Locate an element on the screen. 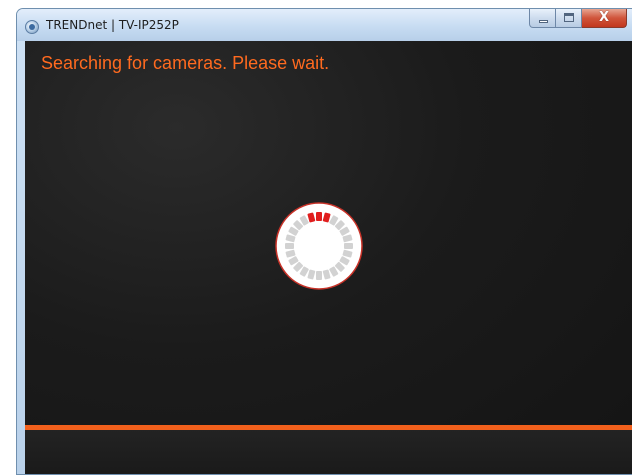 Image resolution: width=632 pixels, height=475 pixels. maximize-icon is located at coordinates (569, 17).